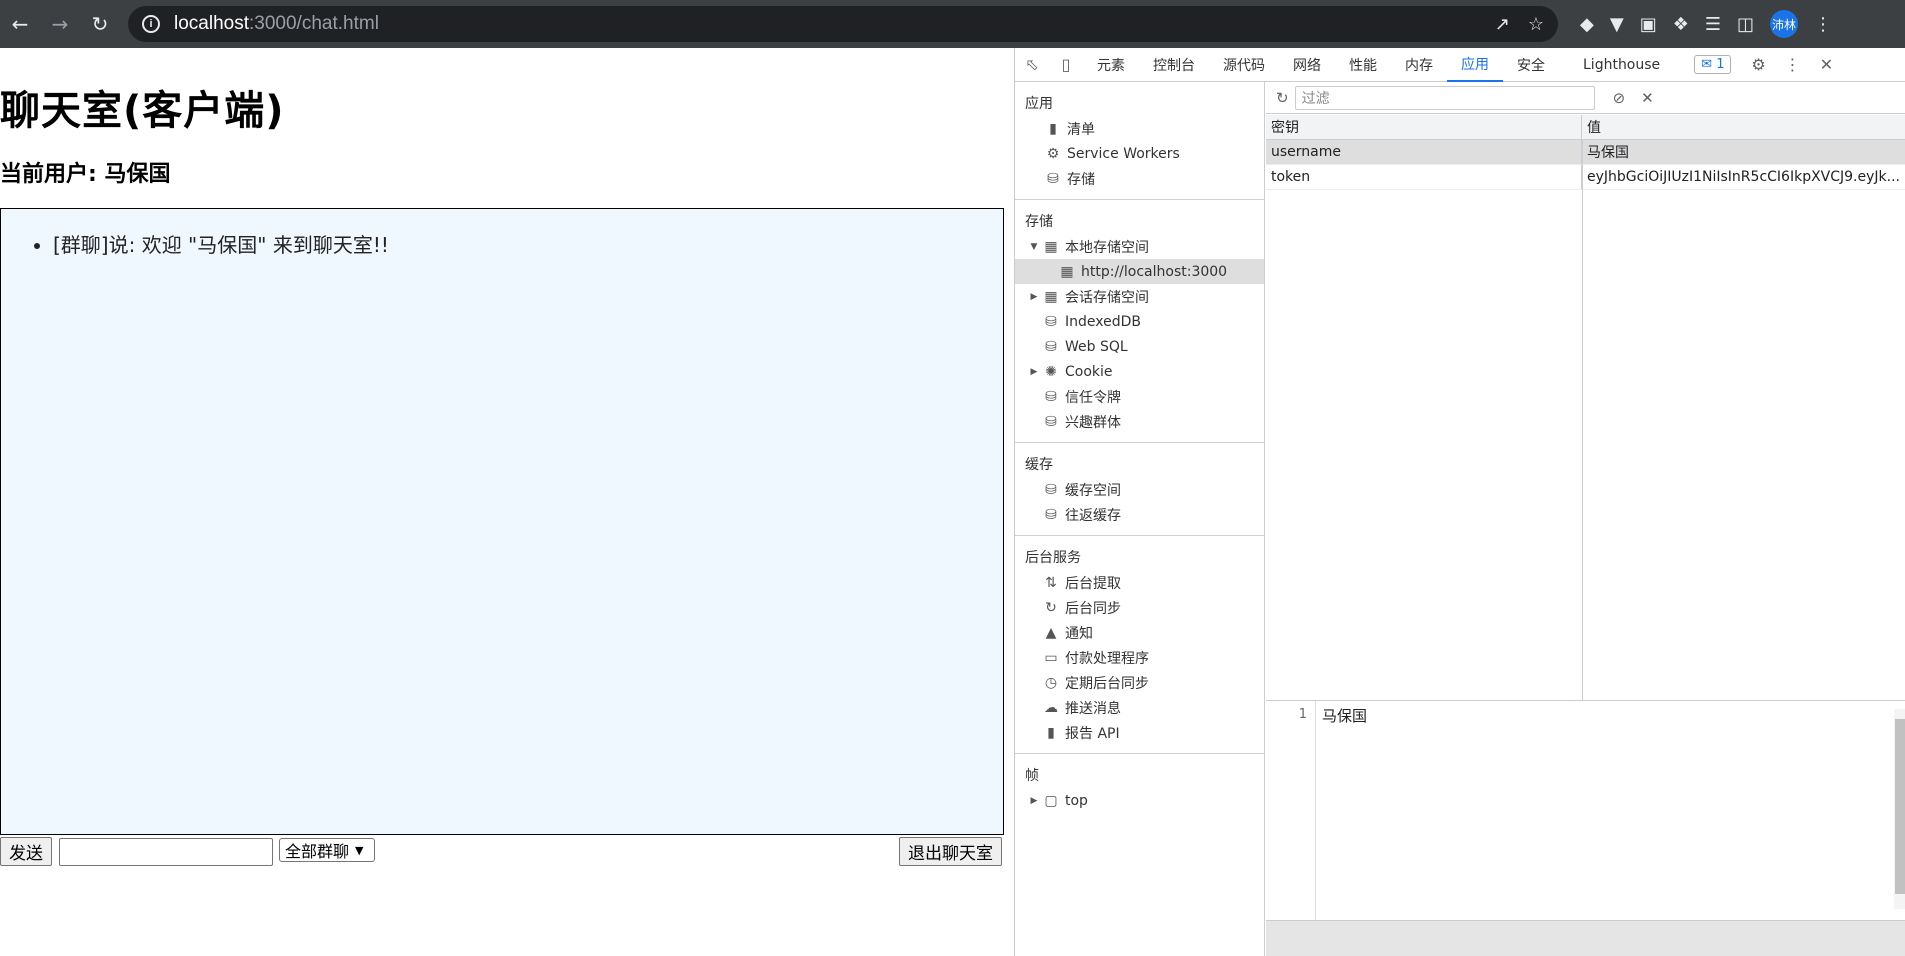 This screenshot has height=956, width=1905. Describe the element at coordinates (1608, 153) in the screenshot. I see `row-value: 马保国` at that location.